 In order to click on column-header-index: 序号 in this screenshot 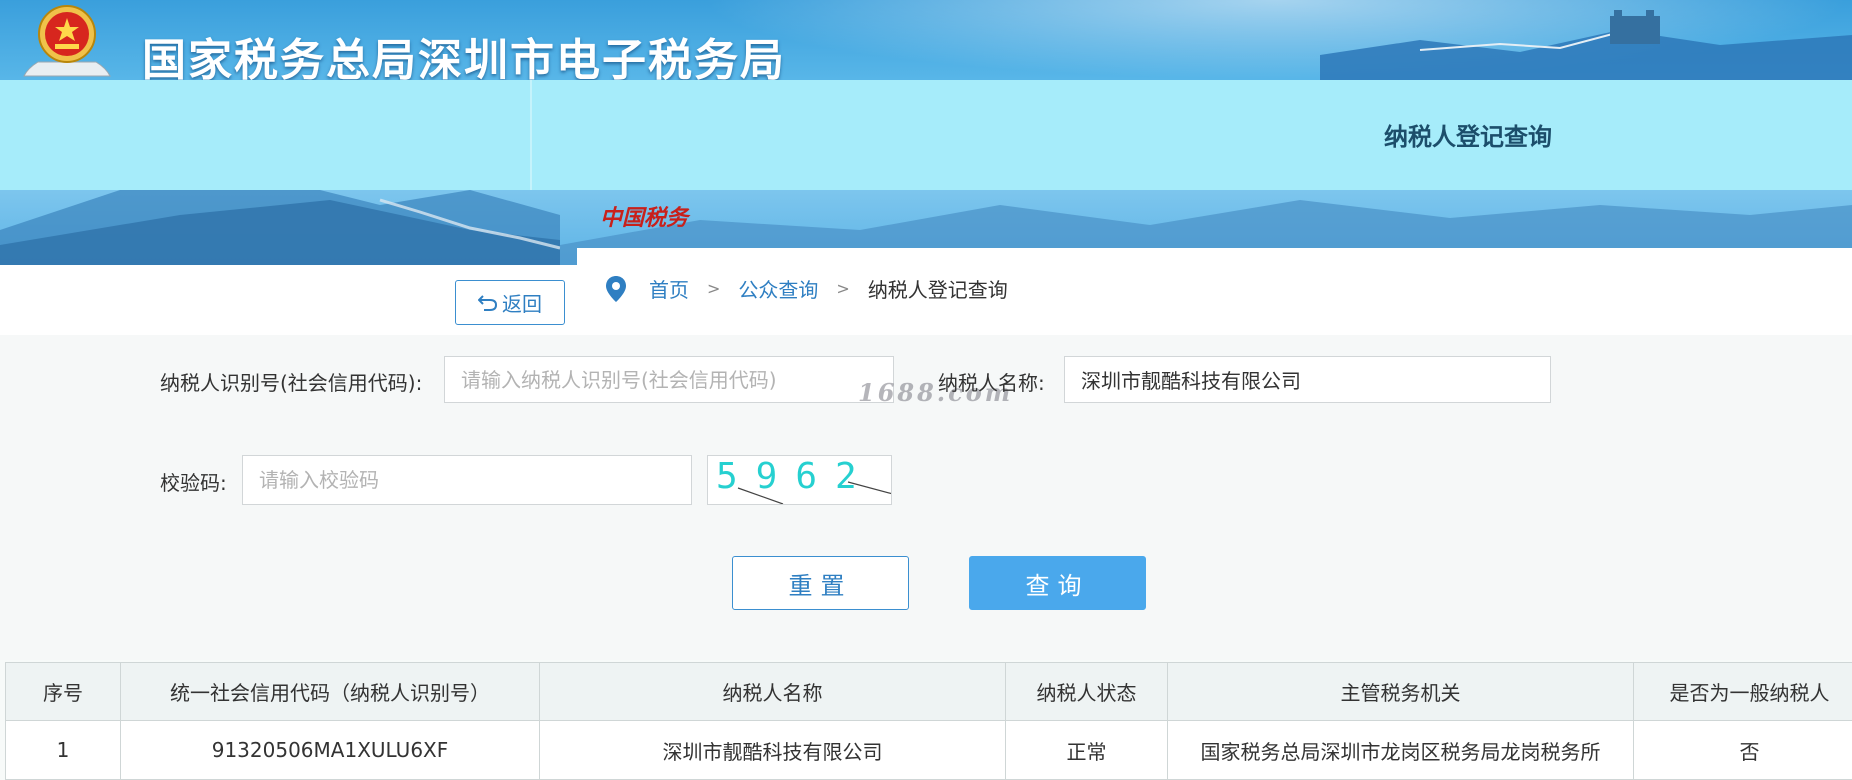, I will do `click(63, 692)`.